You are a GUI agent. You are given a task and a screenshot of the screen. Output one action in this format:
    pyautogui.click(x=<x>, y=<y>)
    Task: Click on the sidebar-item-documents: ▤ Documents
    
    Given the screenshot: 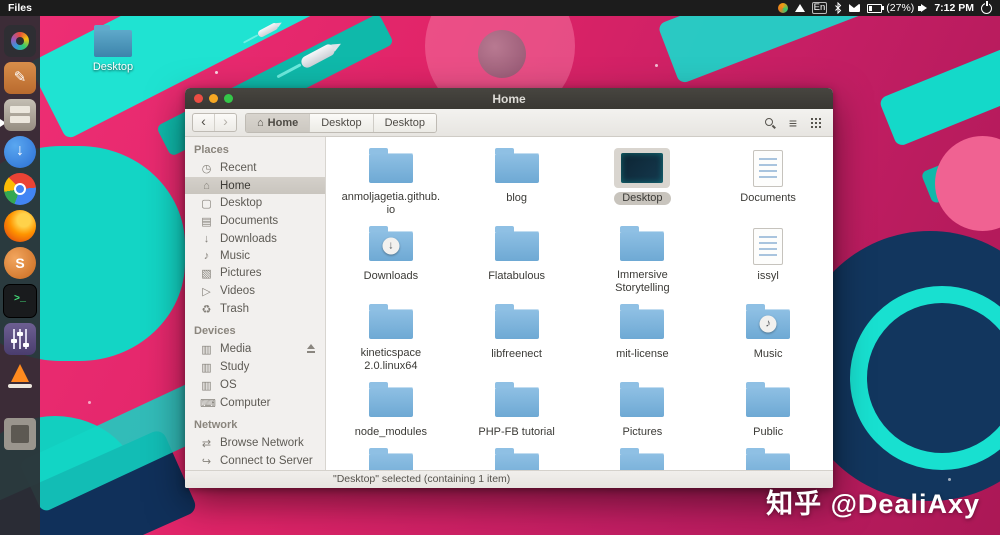 What is the action you would take?
    pyautogui.click(x=255, y=221)
    